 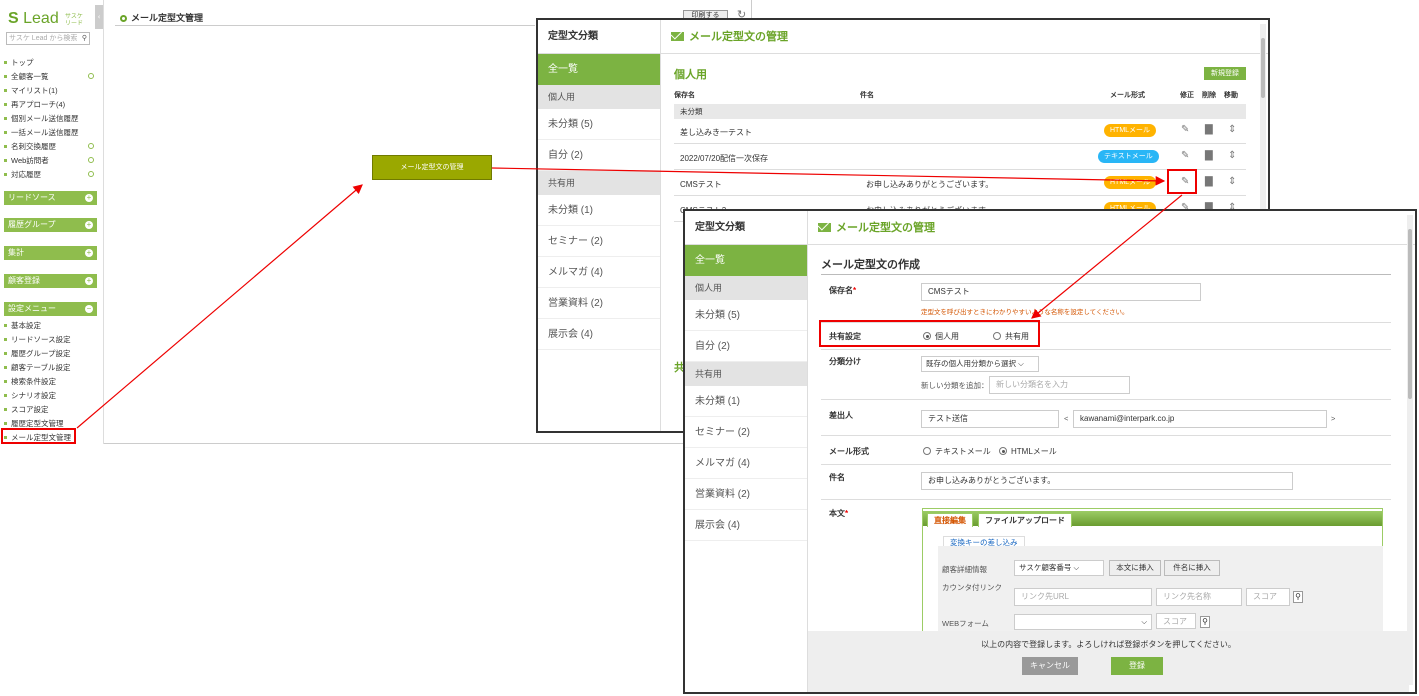 I want to click on sidebar-collapse-toggle: ‹, so click(x=99, y=17).